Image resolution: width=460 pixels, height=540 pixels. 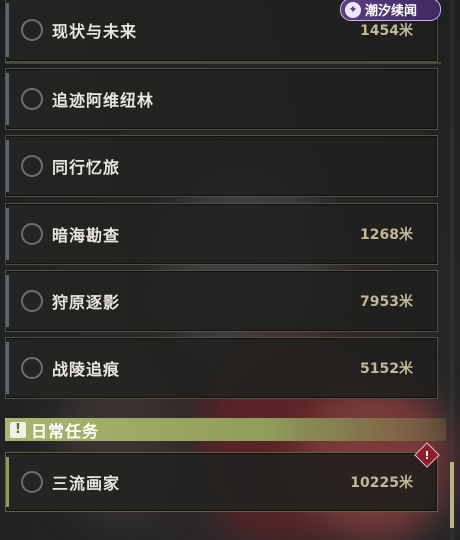 What do you see at coordinates (18, 429) in the screenshot?
I see `exclamation-icon: !` at bounding box center [18, 429].